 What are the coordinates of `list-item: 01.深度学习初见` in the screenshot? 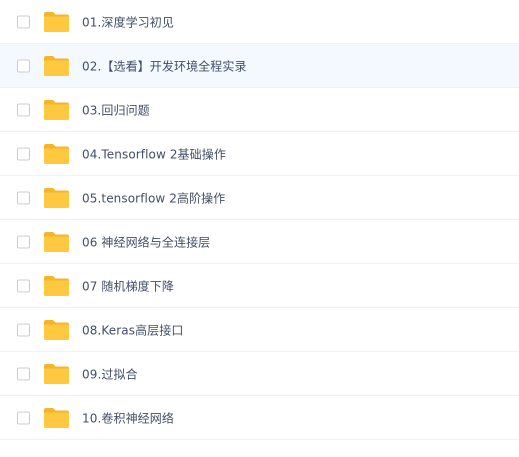 It's located at (259, 22).